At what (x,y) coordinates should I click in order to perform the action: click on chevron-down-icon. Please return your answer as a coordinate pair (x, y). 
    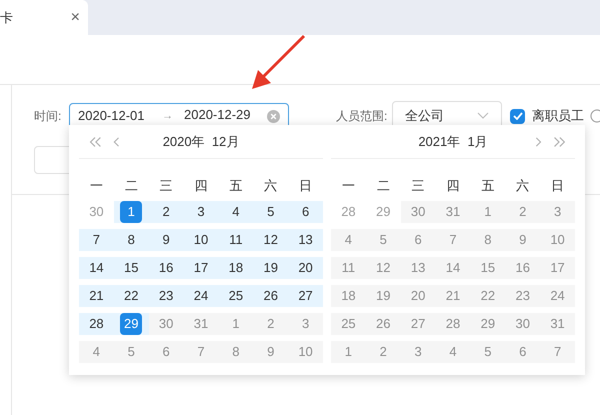
    Looking at the image, I should click on (483, 116).